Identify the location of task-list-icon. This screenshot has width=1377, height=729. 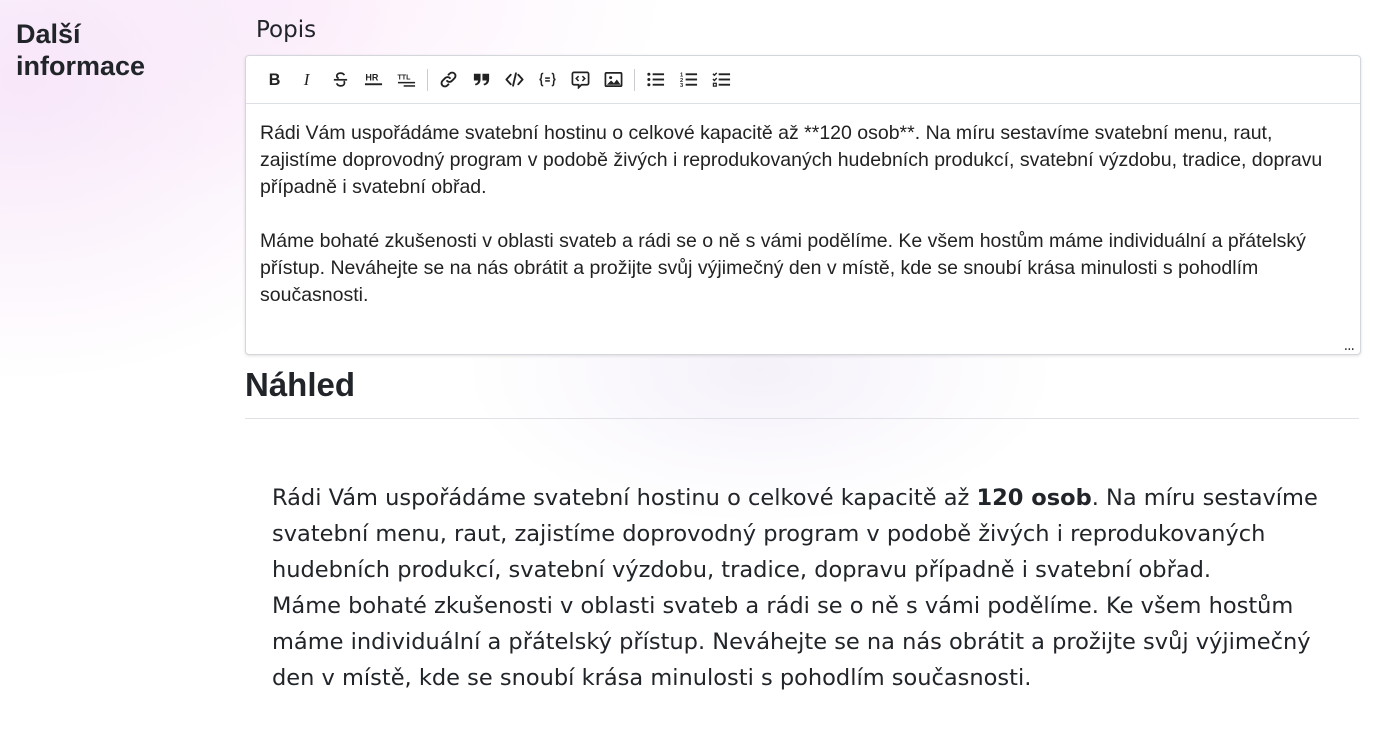
(721, 79).